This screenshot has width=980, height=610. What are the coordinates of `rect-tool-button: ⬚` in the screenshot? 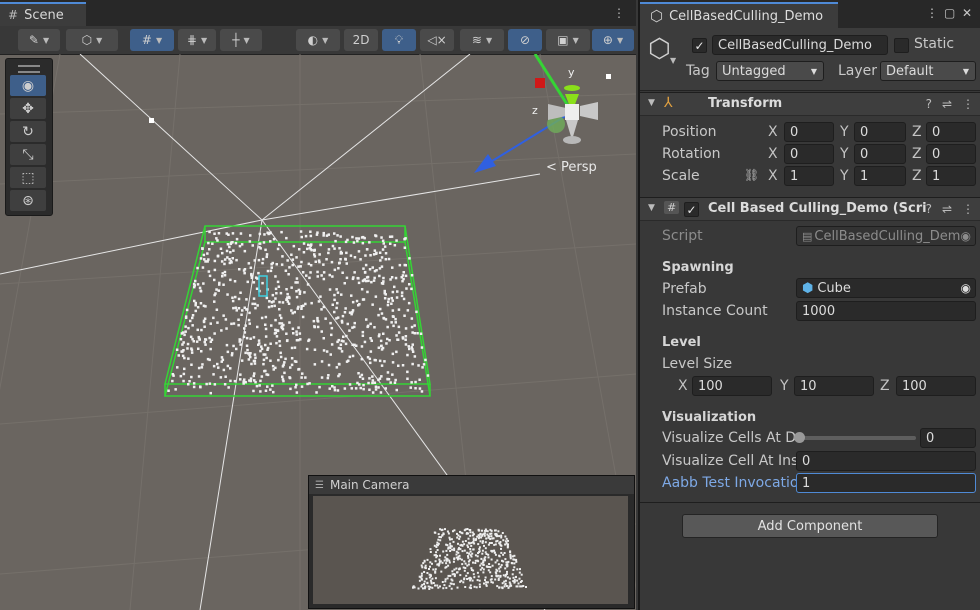 It's located at (28, 177).